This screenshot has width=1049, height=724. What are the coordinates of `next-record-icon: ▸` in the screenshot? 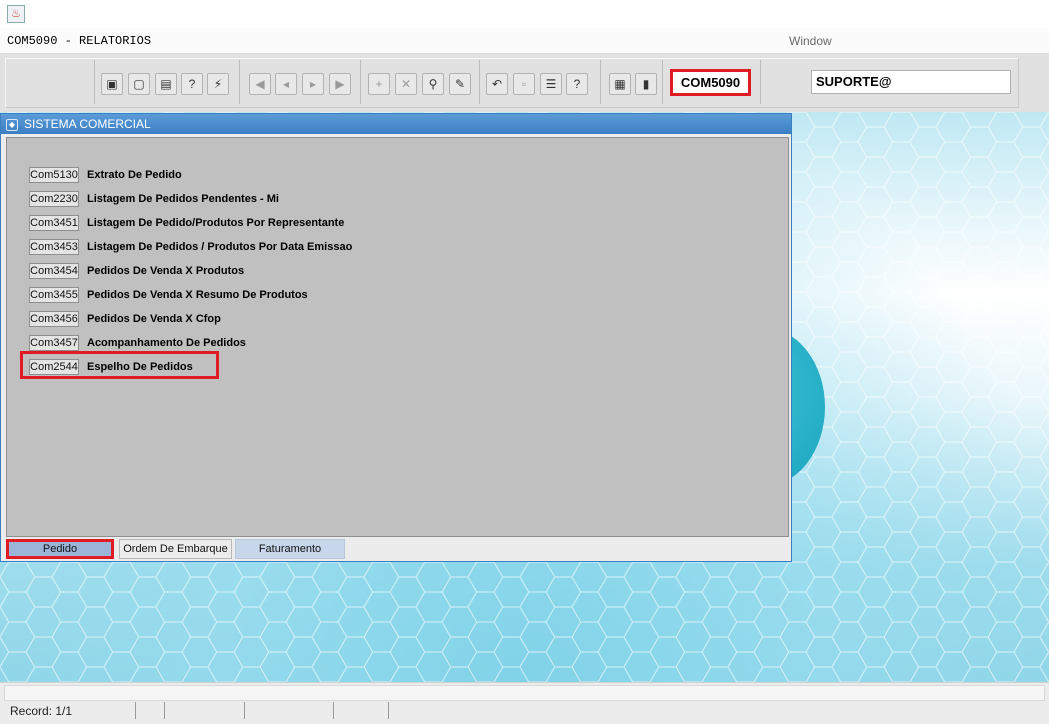 It's located at (313, 84).